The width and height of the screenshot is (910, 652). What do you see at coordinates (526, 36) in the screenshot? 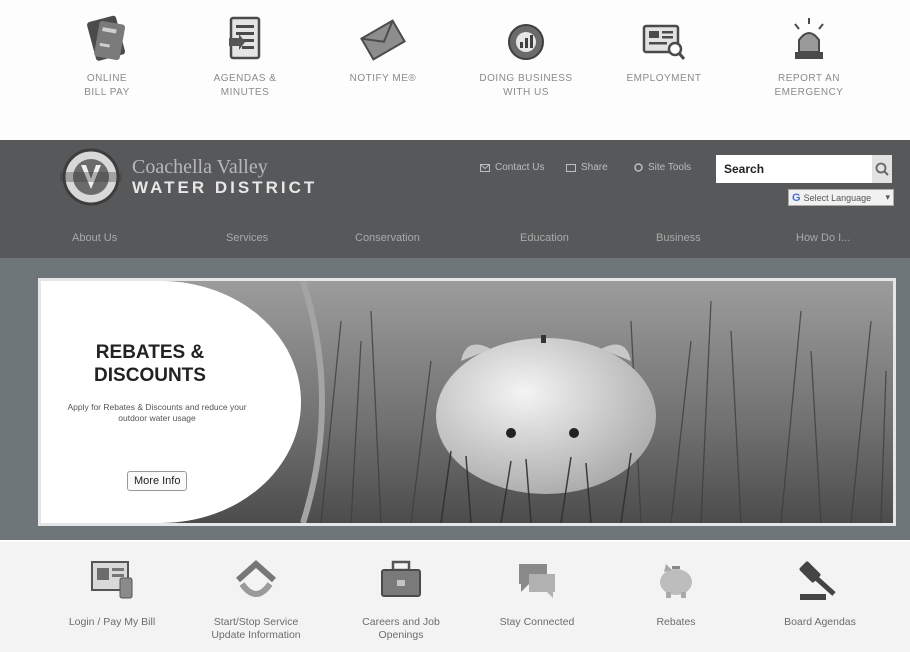
I see `bar-chart-circle-icon` at bounding box center [526, 36].